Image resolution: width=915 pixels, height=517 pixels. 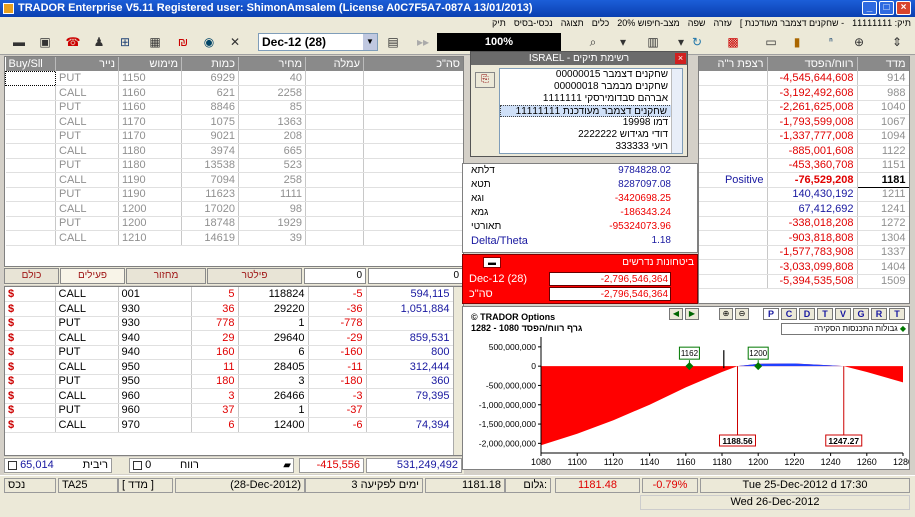 I want to click on filter-value-1: 0, so click(x=335, y=276).